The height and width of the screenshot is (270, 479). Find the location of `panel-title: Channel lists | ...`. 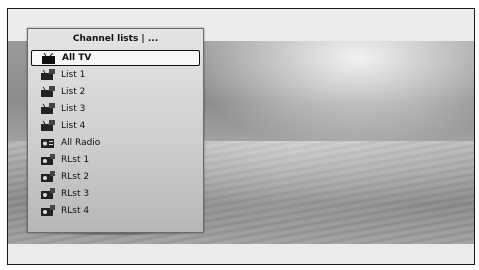

panel-title: Channel lists | ... is located at coordinates (115, 39).